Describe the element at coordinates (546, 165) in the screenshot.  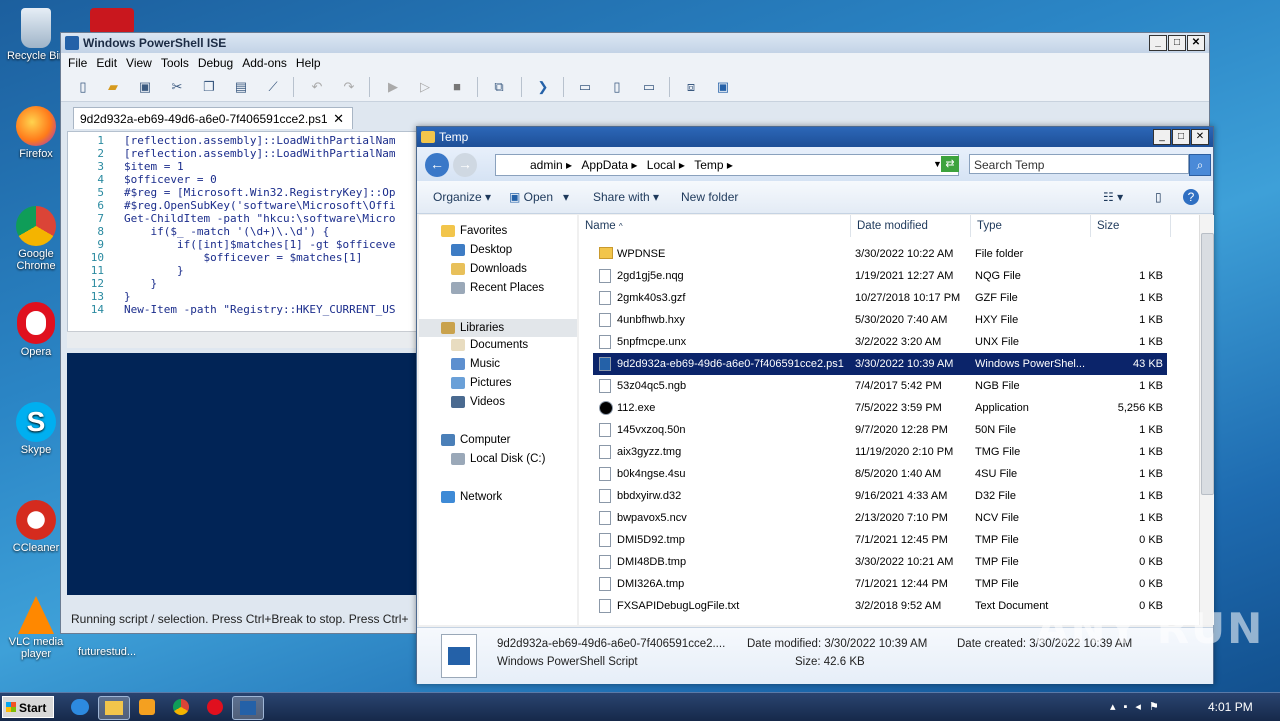
I see `breadcrumb-admin: admin` at that location.